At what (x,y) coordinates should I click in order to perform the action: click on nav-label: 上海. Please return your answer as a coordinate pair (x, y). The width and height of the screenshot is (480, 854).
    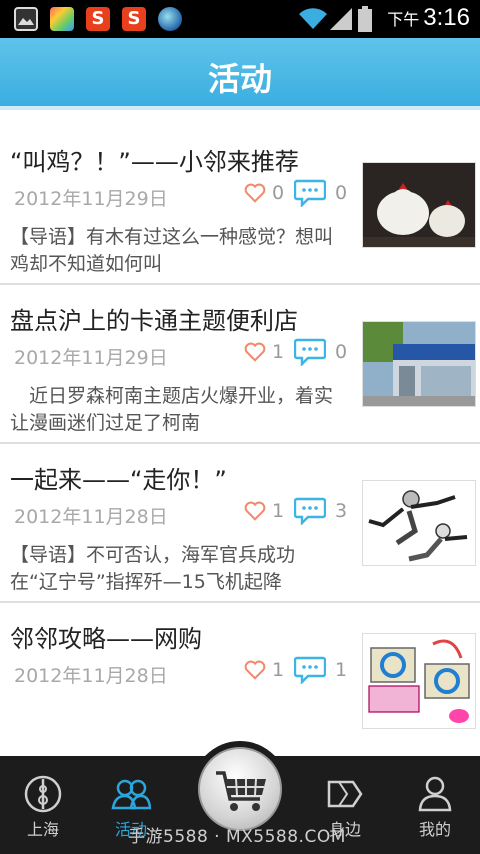
    Looking at the image, I should click on (42, 829).